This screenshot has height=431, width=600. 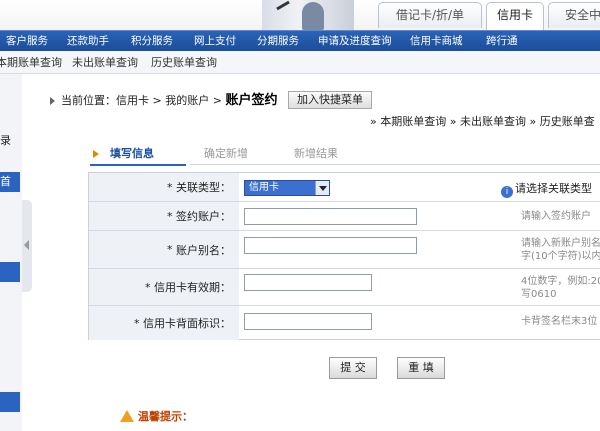 I want to click on banner-photo, so click(x=308, y=15).